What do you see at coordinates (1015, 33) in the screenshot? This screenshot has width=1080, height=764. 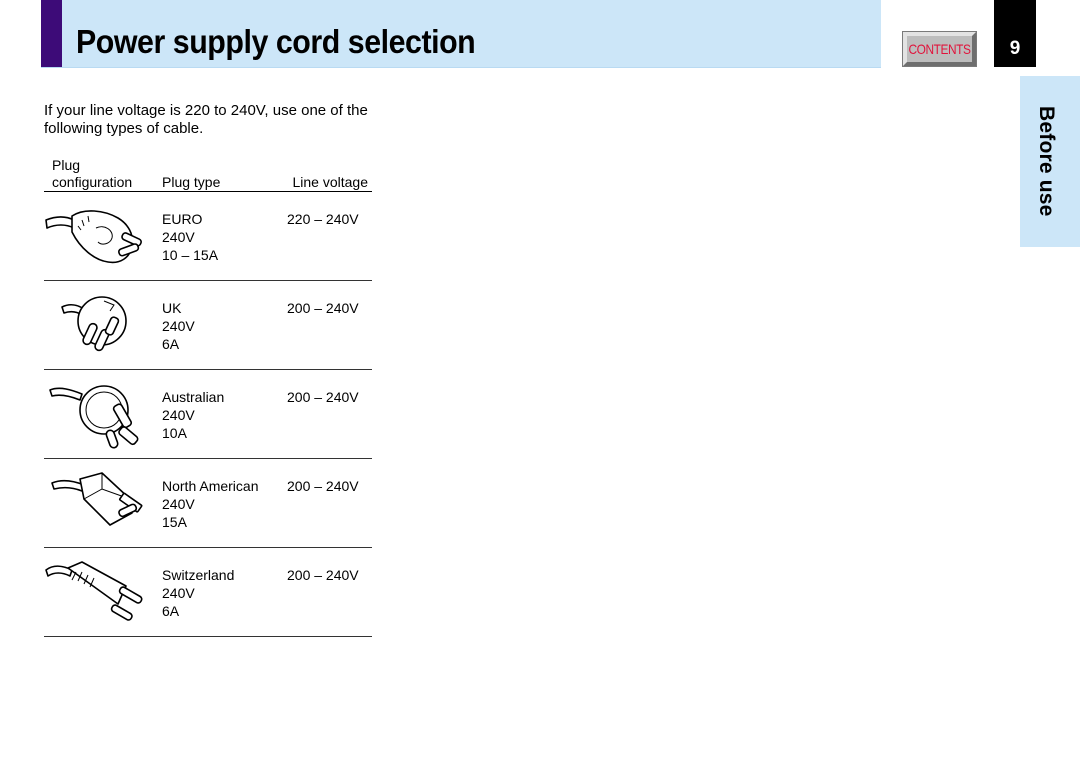 I see `page-number: 9` at bounding box center [1015, 33].